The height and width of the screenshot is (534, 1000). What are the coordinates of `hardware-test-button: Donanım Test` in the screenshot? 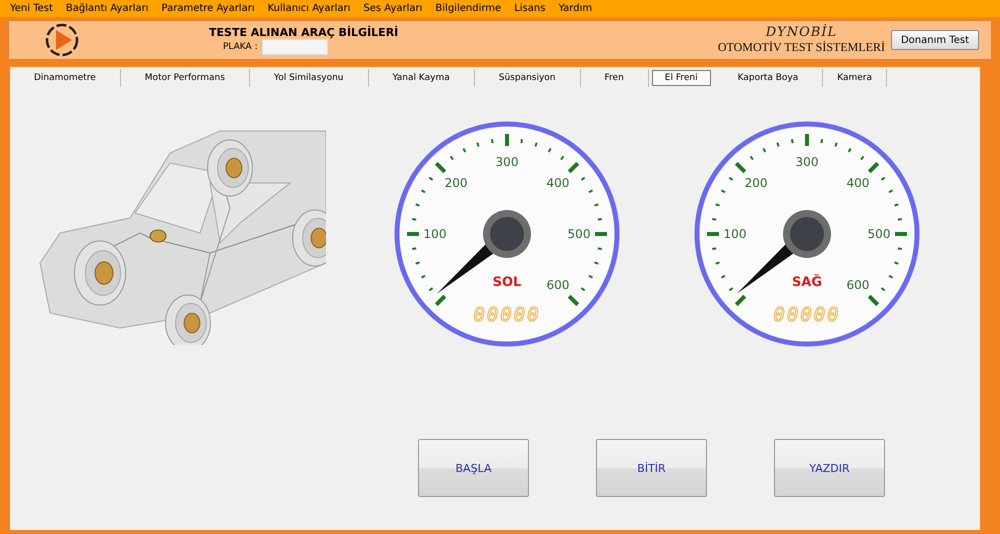 It's located at (934, 40).